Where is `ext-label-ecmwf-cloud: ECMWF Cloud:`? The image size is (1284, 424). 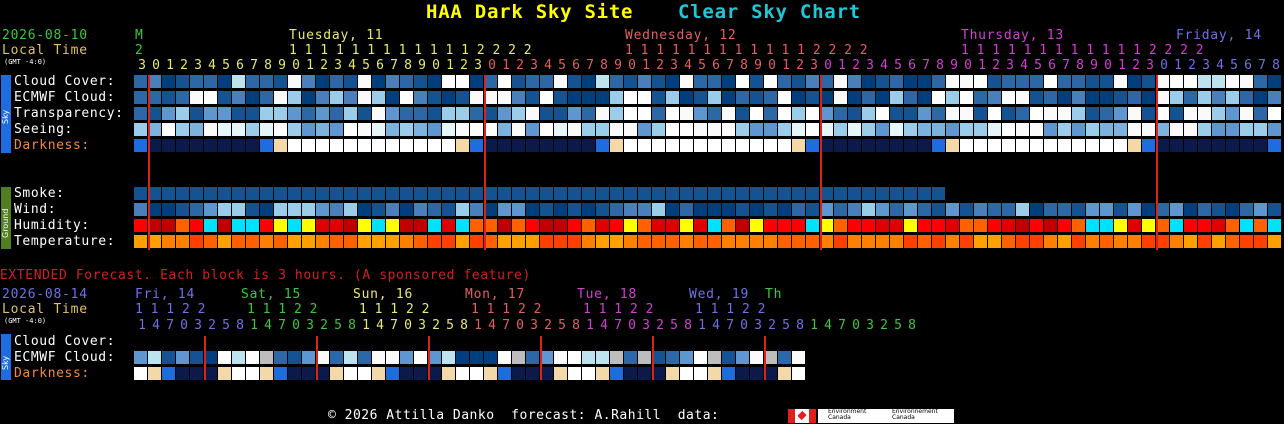
ext-label-ecmwf-cloud: ECMWF Cloud: is located at coordinates (65, 357).